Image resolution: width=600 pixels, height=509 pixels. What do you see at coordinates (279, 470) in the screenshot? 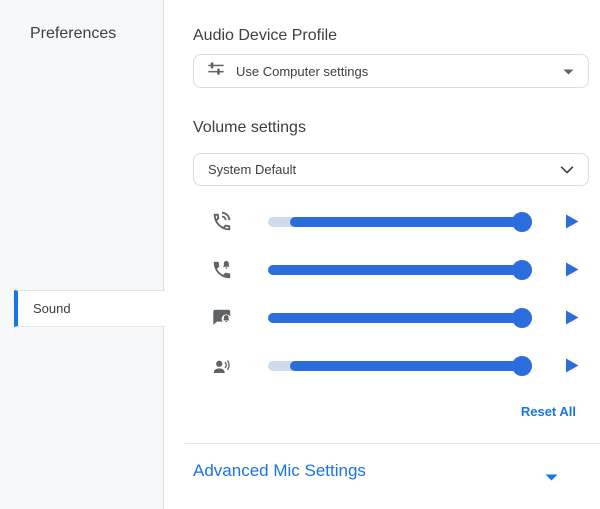
I see `advanced-mic-settings-label: Advanced Mic Settings` at bounding box center [279, 470].